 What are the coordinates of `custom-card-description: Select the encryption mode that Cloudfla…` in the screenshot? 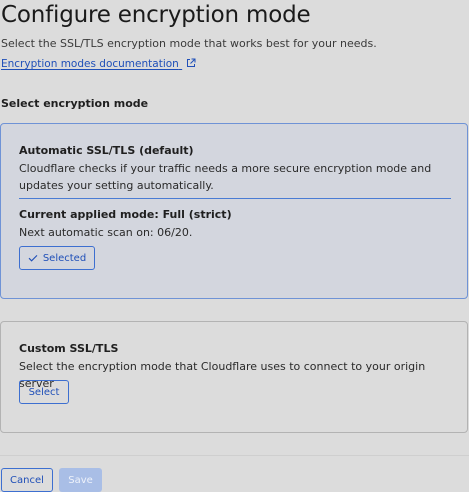 It's located at (222, 375).